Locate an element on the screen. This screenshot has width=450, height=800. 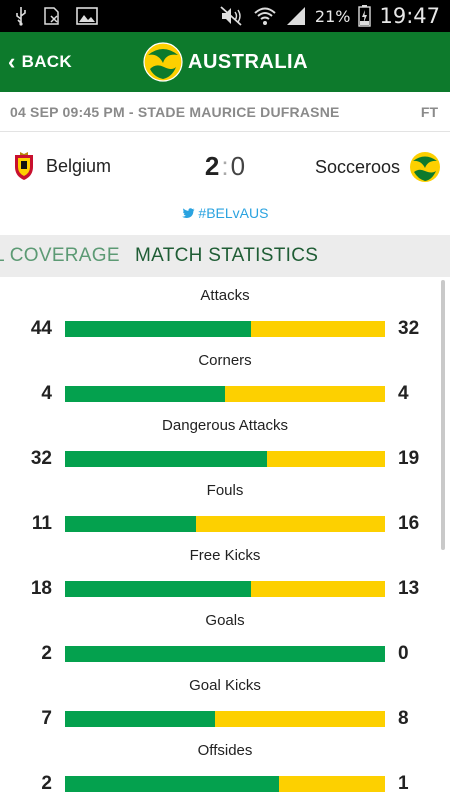
hashtag-text: #BELvAUS is located at coordinates (233, 213).